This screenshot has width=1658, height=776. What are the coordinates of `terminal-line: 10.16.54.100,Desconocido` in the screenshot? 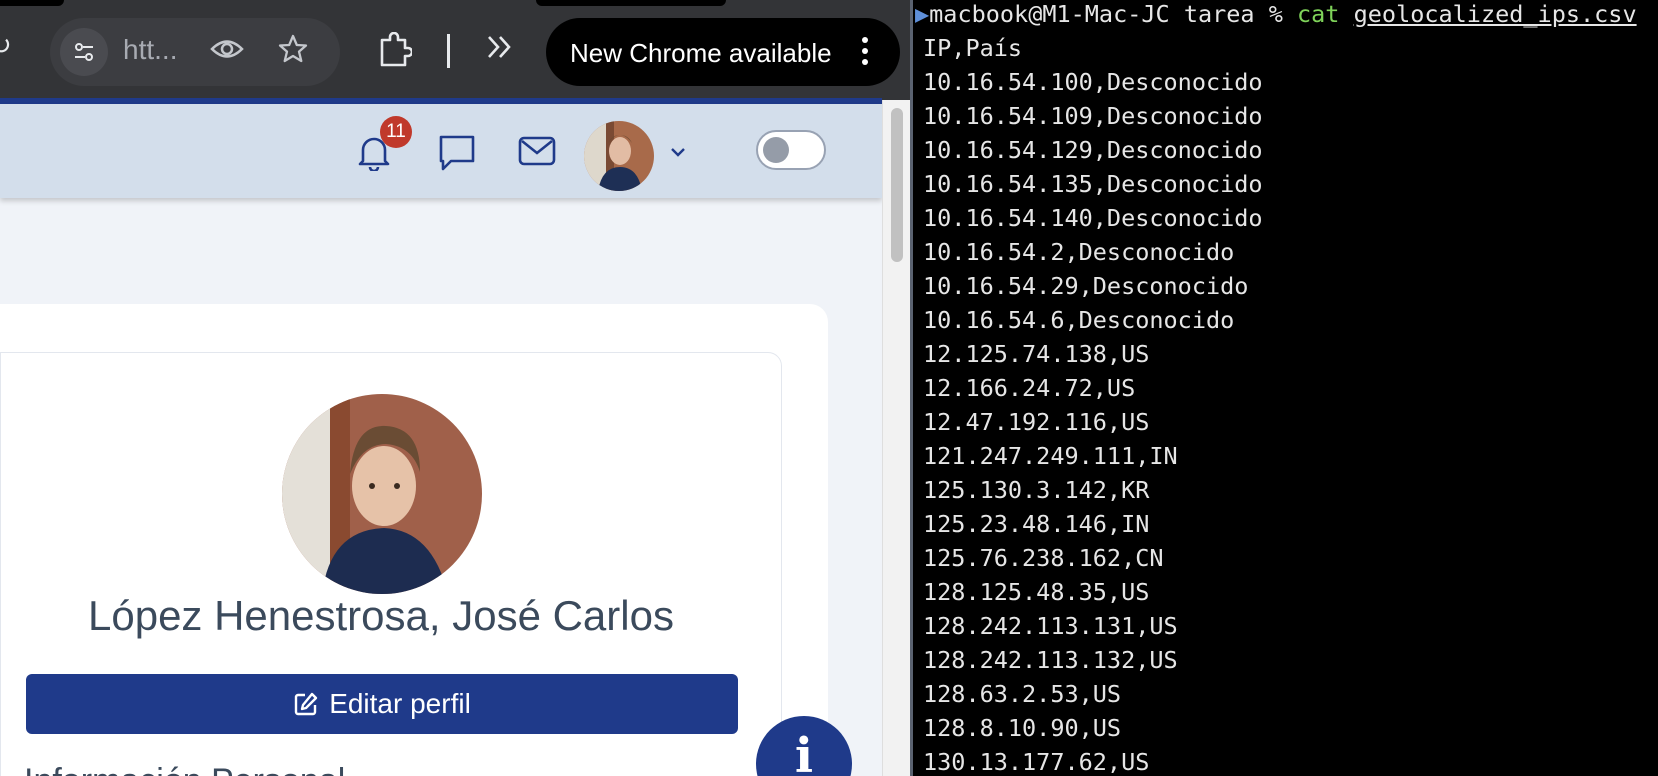 It's located at (1093, 82).